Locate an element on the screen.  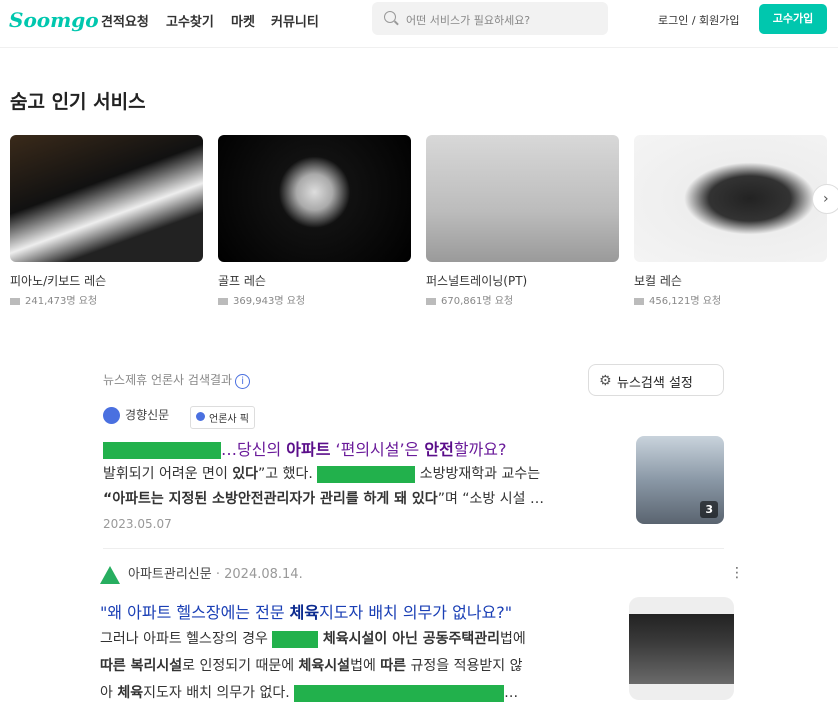
service-card: 퍼스널트레이닝(PT) 670,861명 요청 is located at coordinates (522, 221).